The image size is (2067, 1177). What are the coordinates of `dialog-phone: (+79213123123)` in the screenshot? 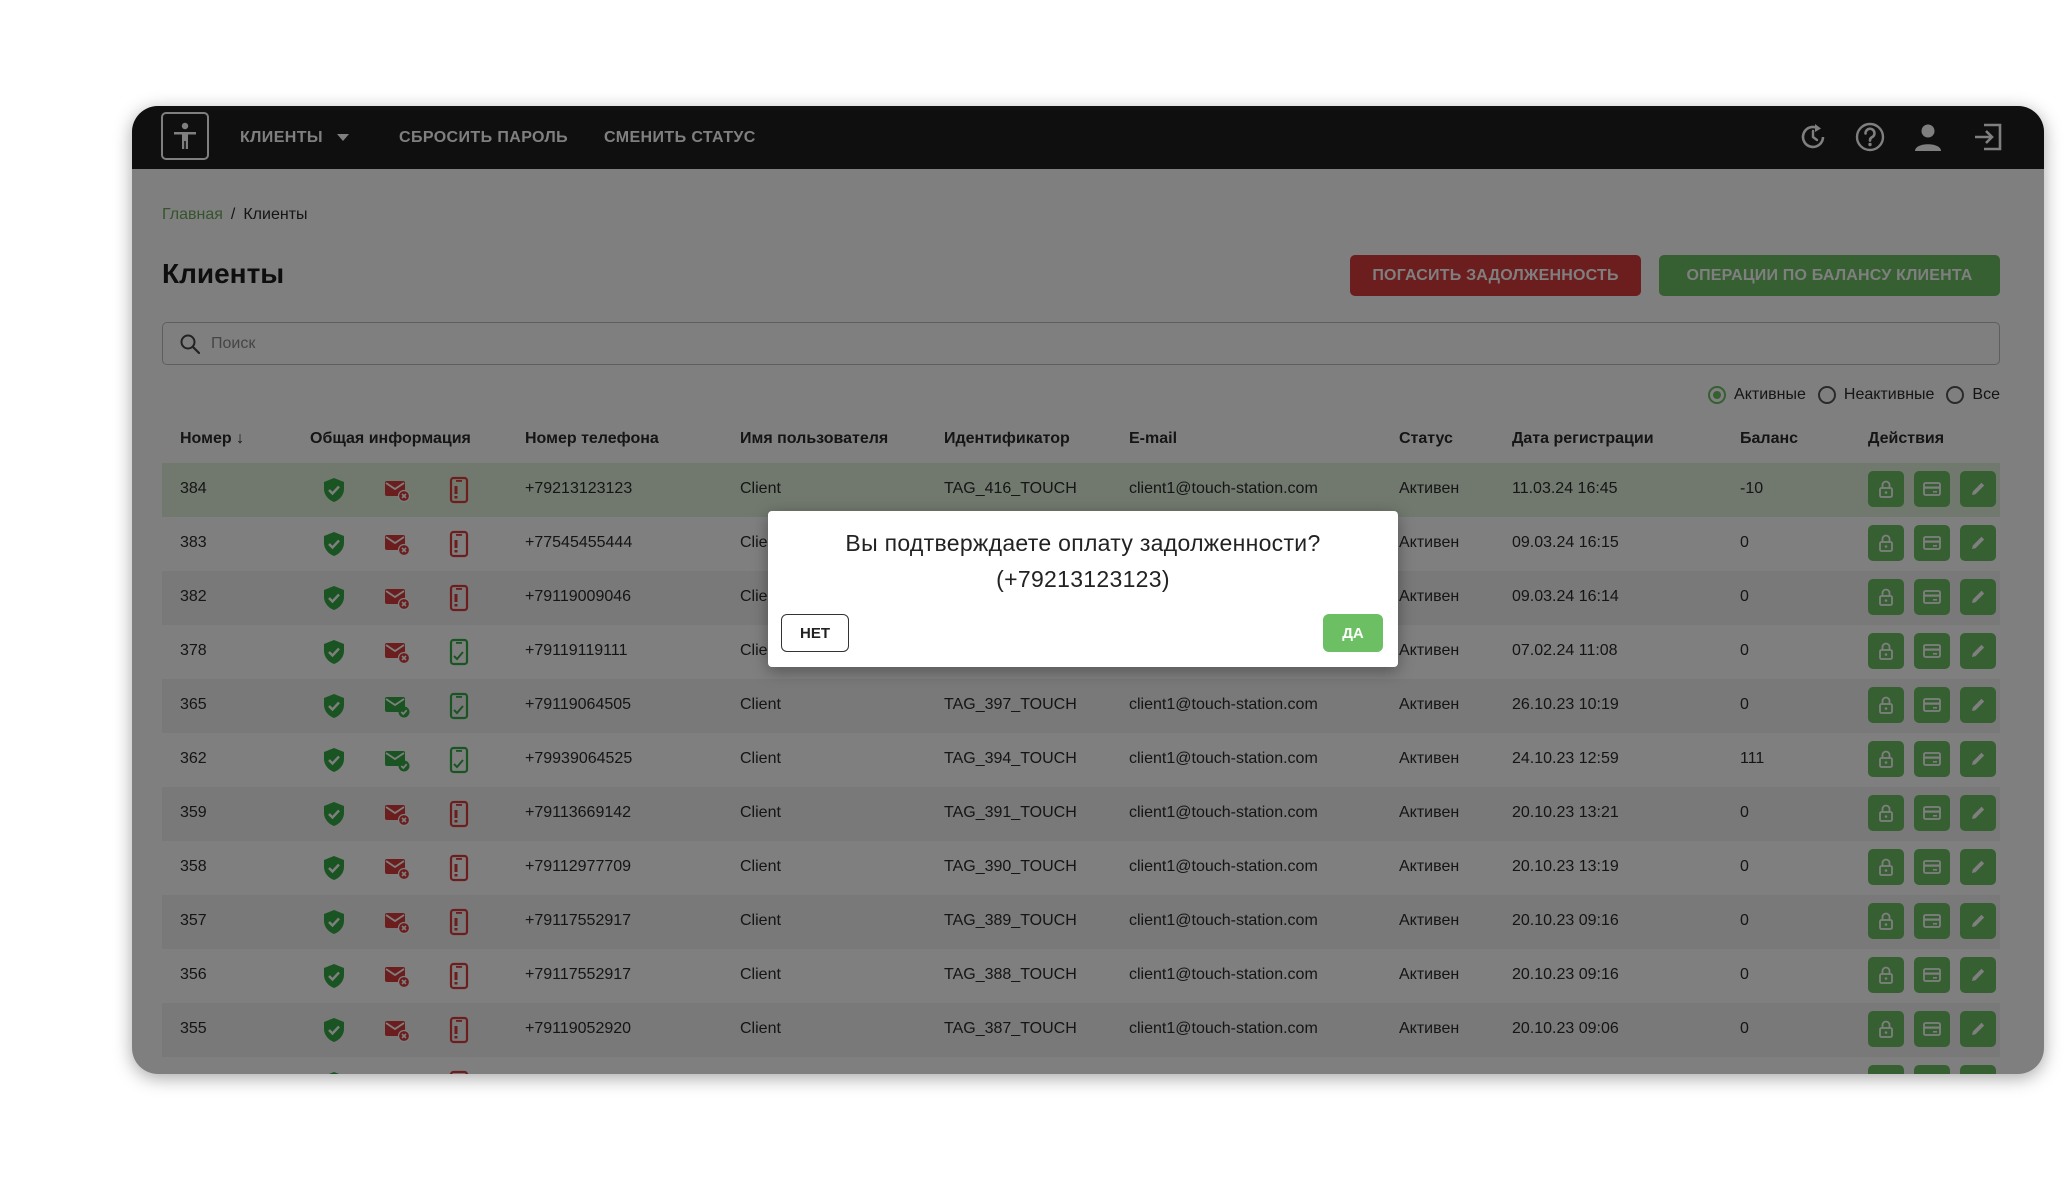 It's located at (1083, 579).